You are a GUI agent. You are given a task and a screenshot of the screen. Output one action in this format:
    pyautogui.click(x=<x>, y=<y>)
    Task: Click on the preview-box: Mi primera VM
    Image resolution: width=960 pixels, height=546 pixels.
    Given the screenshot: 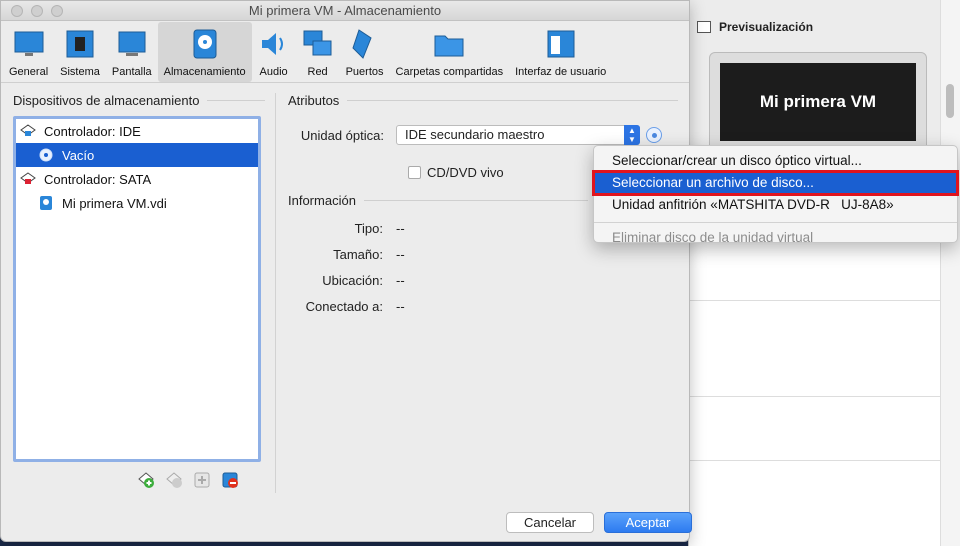 What is the action you would take?
    pyautogui.click(x=818, y=102)
    